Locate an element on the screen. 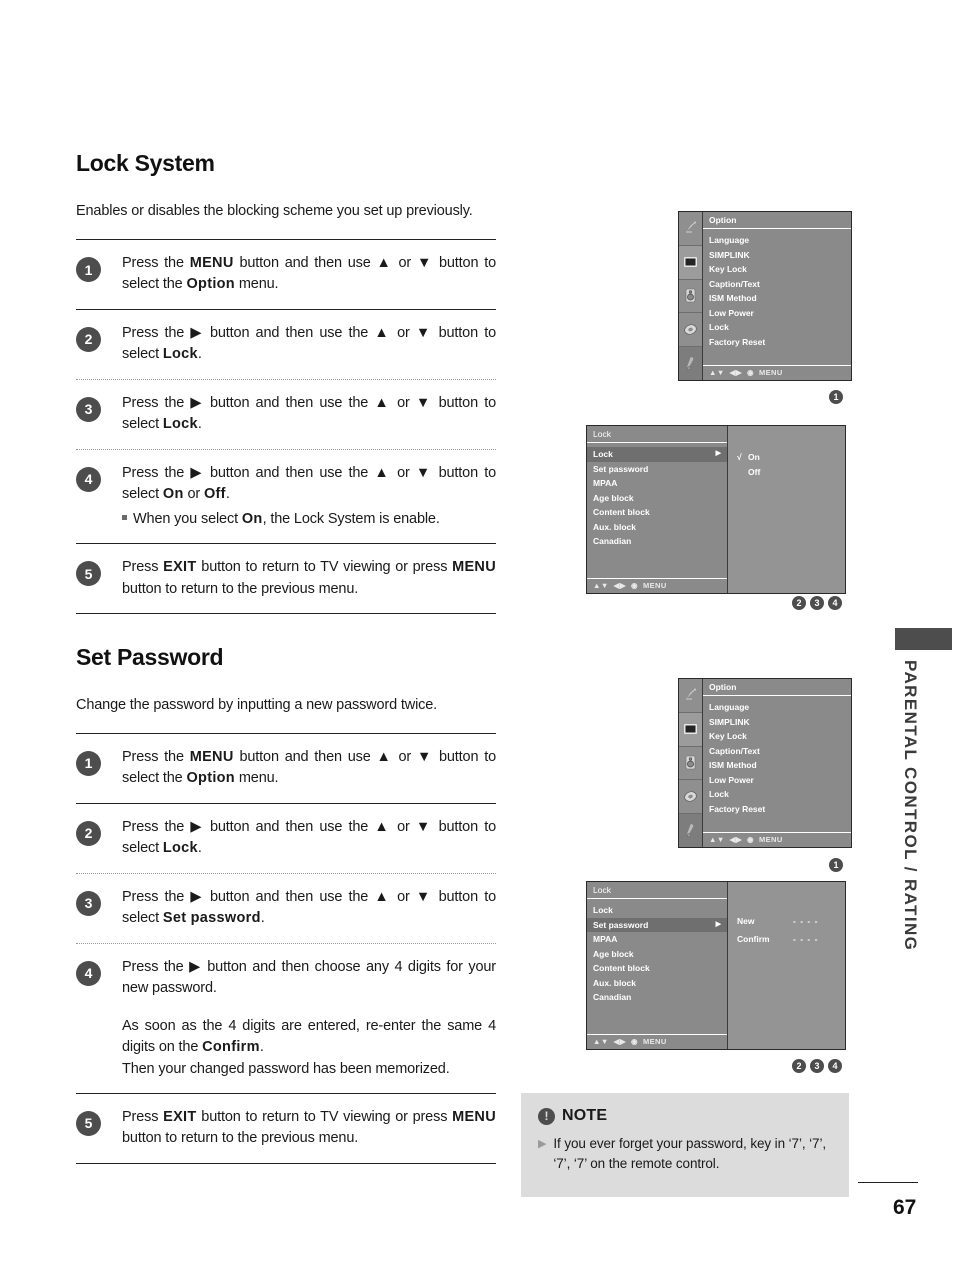 The height and width of the screenshot is (1272, 954). osd-icon-rail is located at coordinates (691, 763).